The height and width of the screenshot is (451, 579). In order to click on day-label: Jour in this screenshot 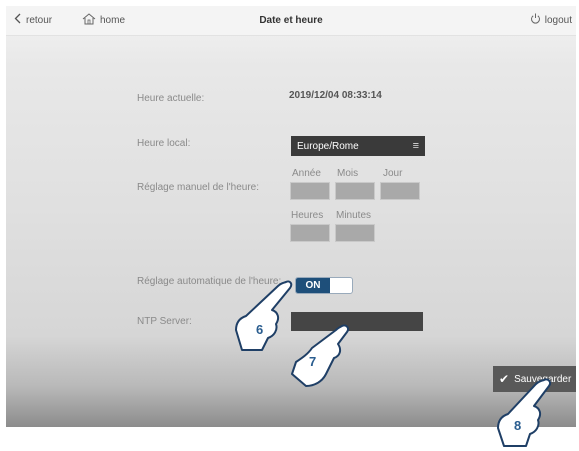, I will do `click(393, 173)`.